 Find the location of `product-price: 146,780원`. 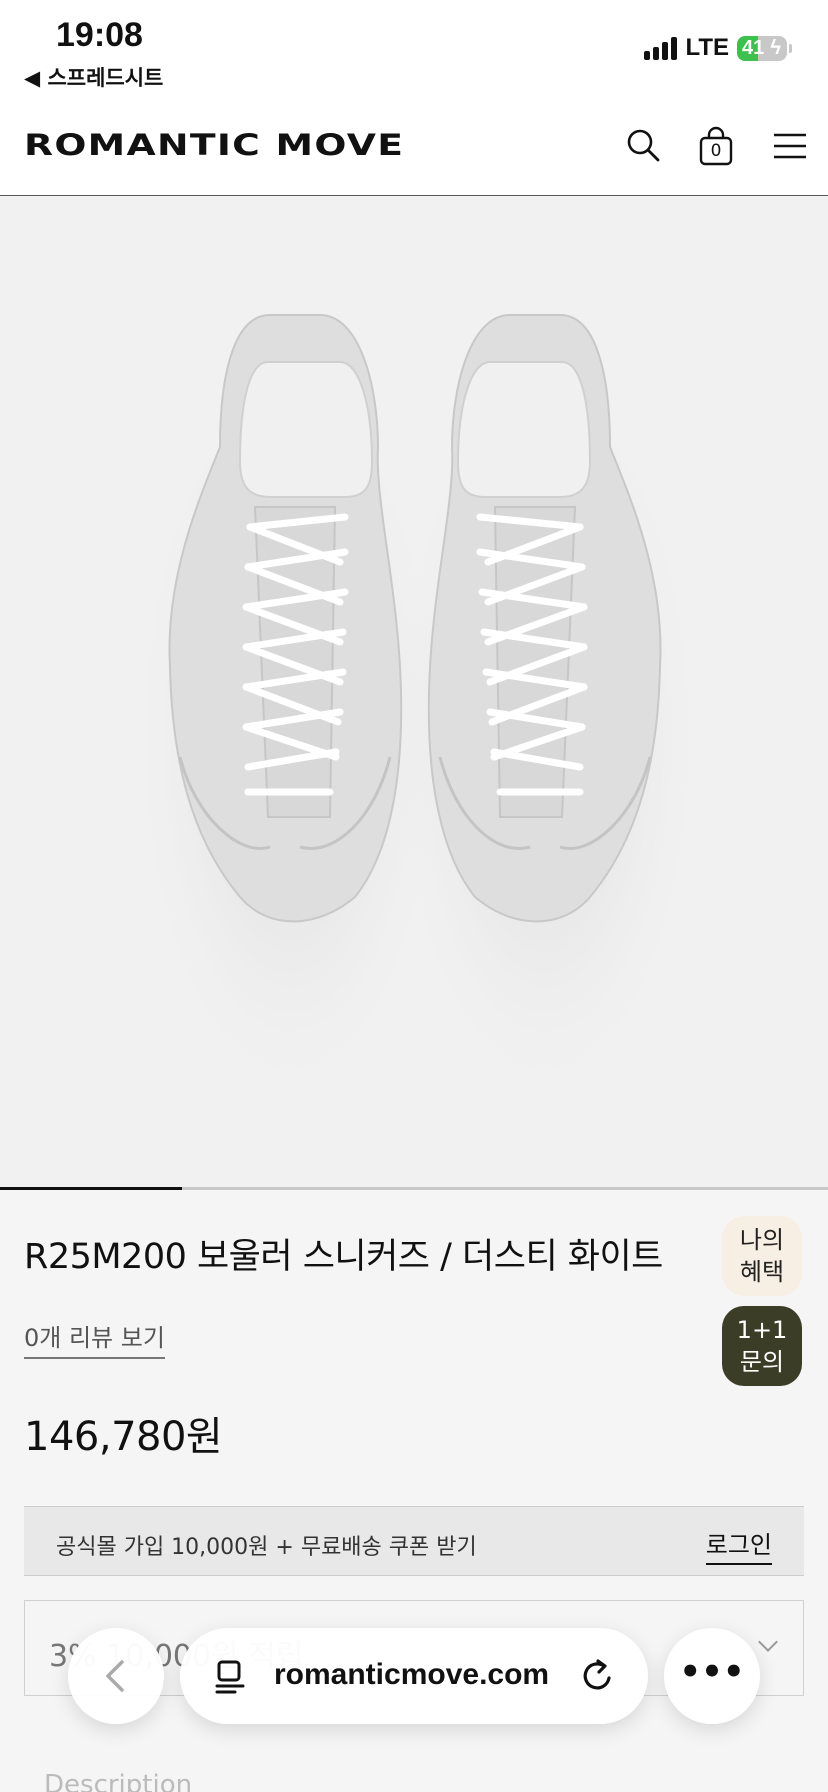

product-price: 146,780원 is located at coordinates (123, 1437).